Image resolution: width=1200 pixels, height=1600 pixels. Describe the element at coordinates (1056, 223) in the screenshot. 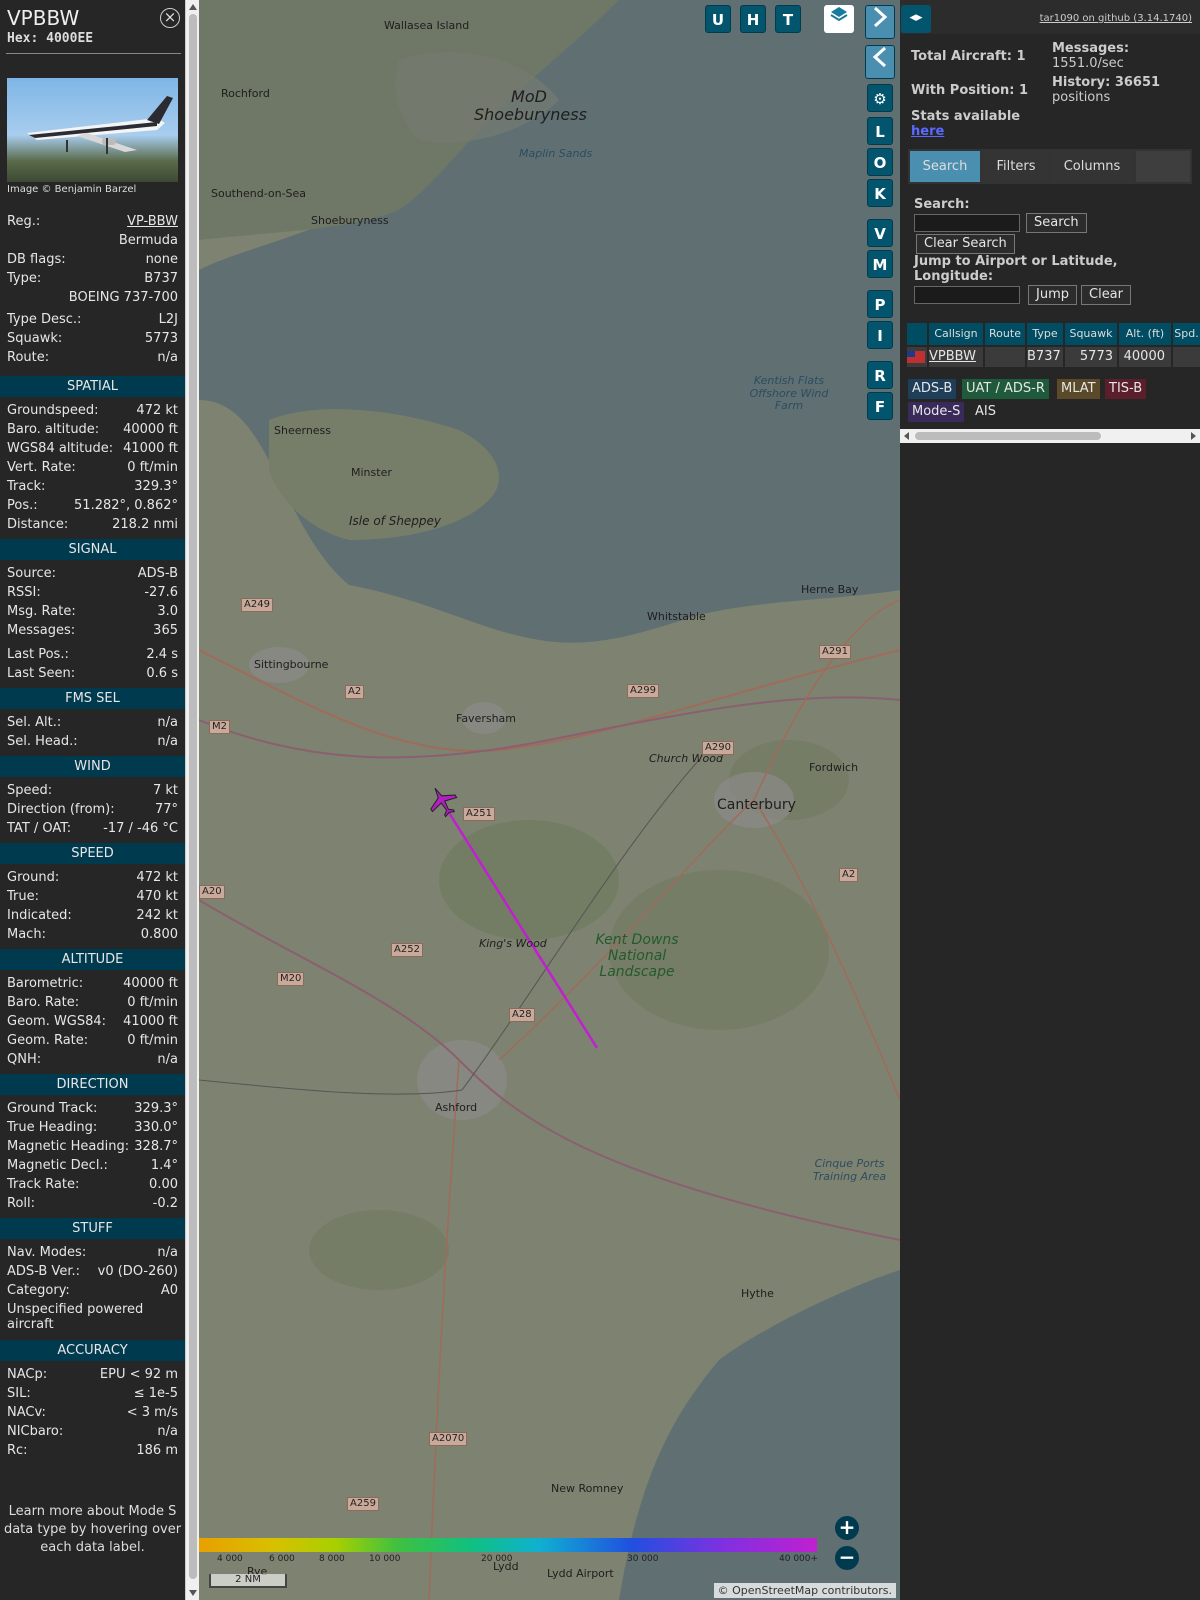

I see `search-button: Search` at that location.